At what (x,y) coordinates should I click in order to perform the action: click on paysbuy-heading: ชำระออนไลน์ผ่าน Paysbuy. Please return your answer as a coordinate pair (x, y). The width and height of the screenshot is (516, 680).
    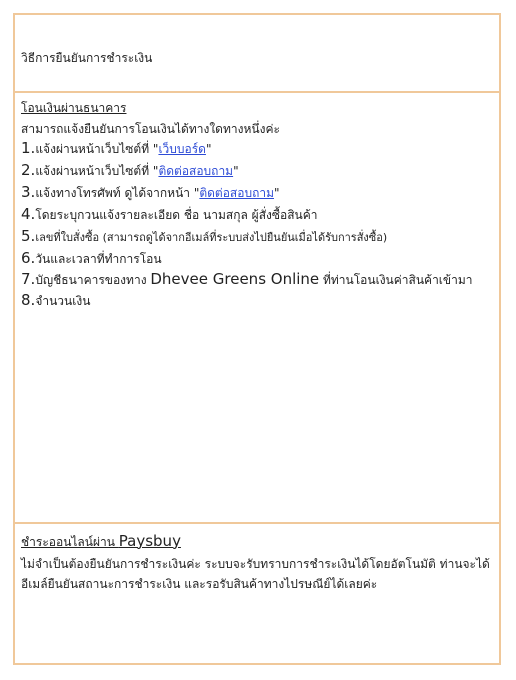
    Looking at the image, I should click on (101, 541).